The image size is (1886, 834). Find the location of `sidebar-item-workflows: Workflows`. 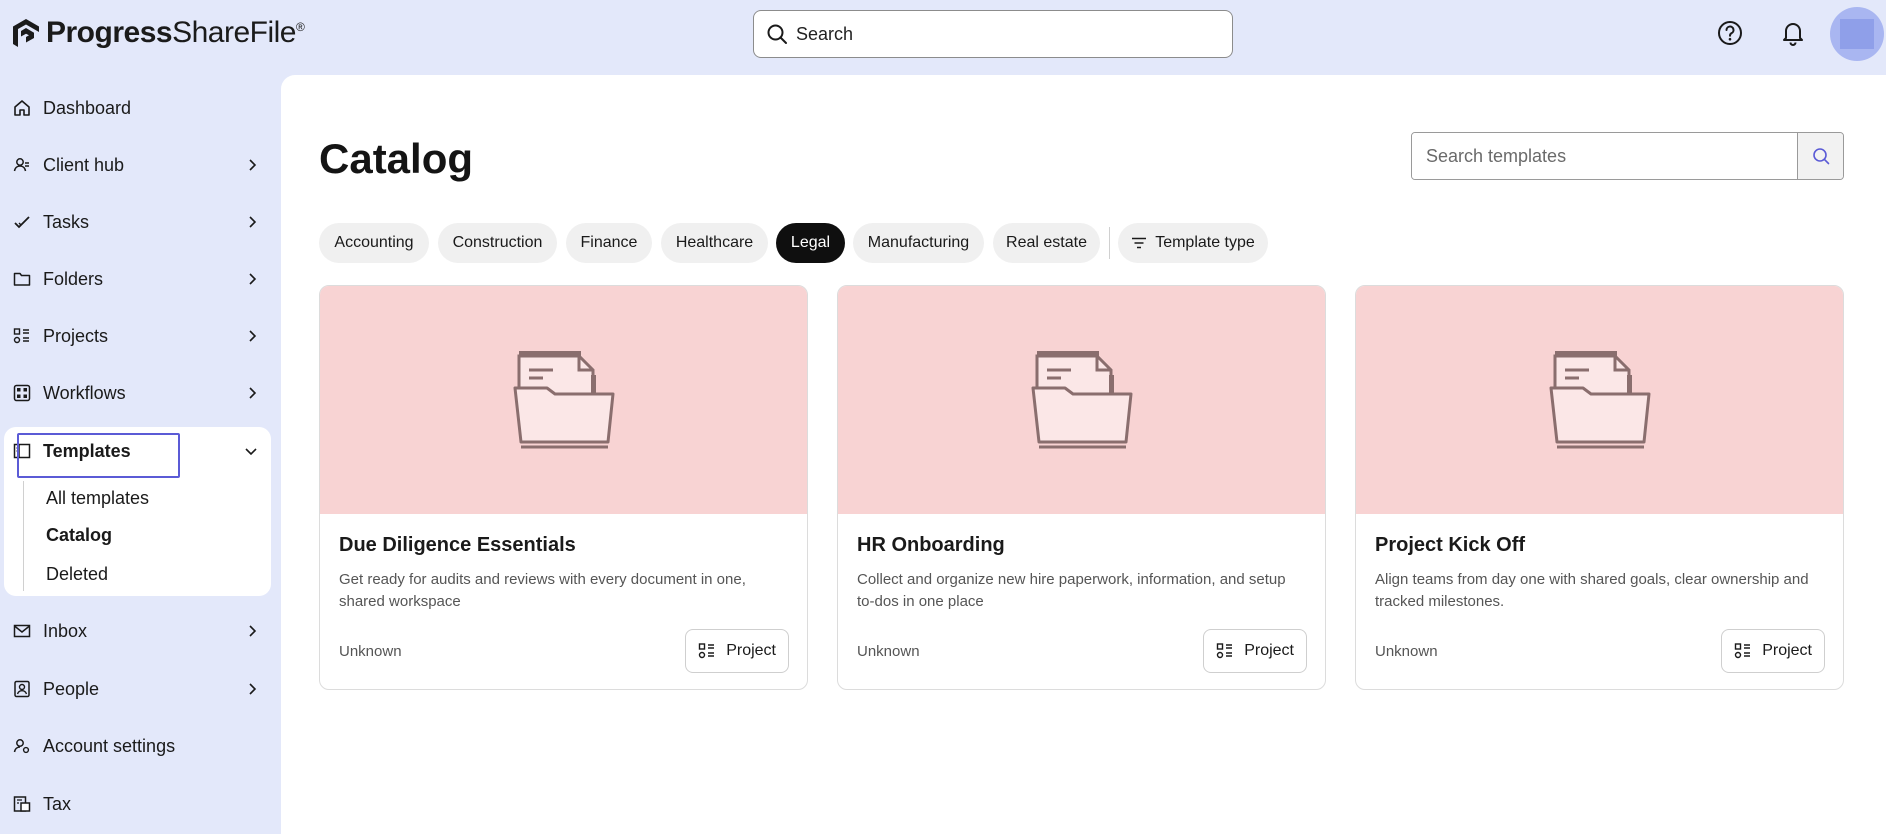

sidebar-item-workflows: Workflows is located at coordinates (136, 393).